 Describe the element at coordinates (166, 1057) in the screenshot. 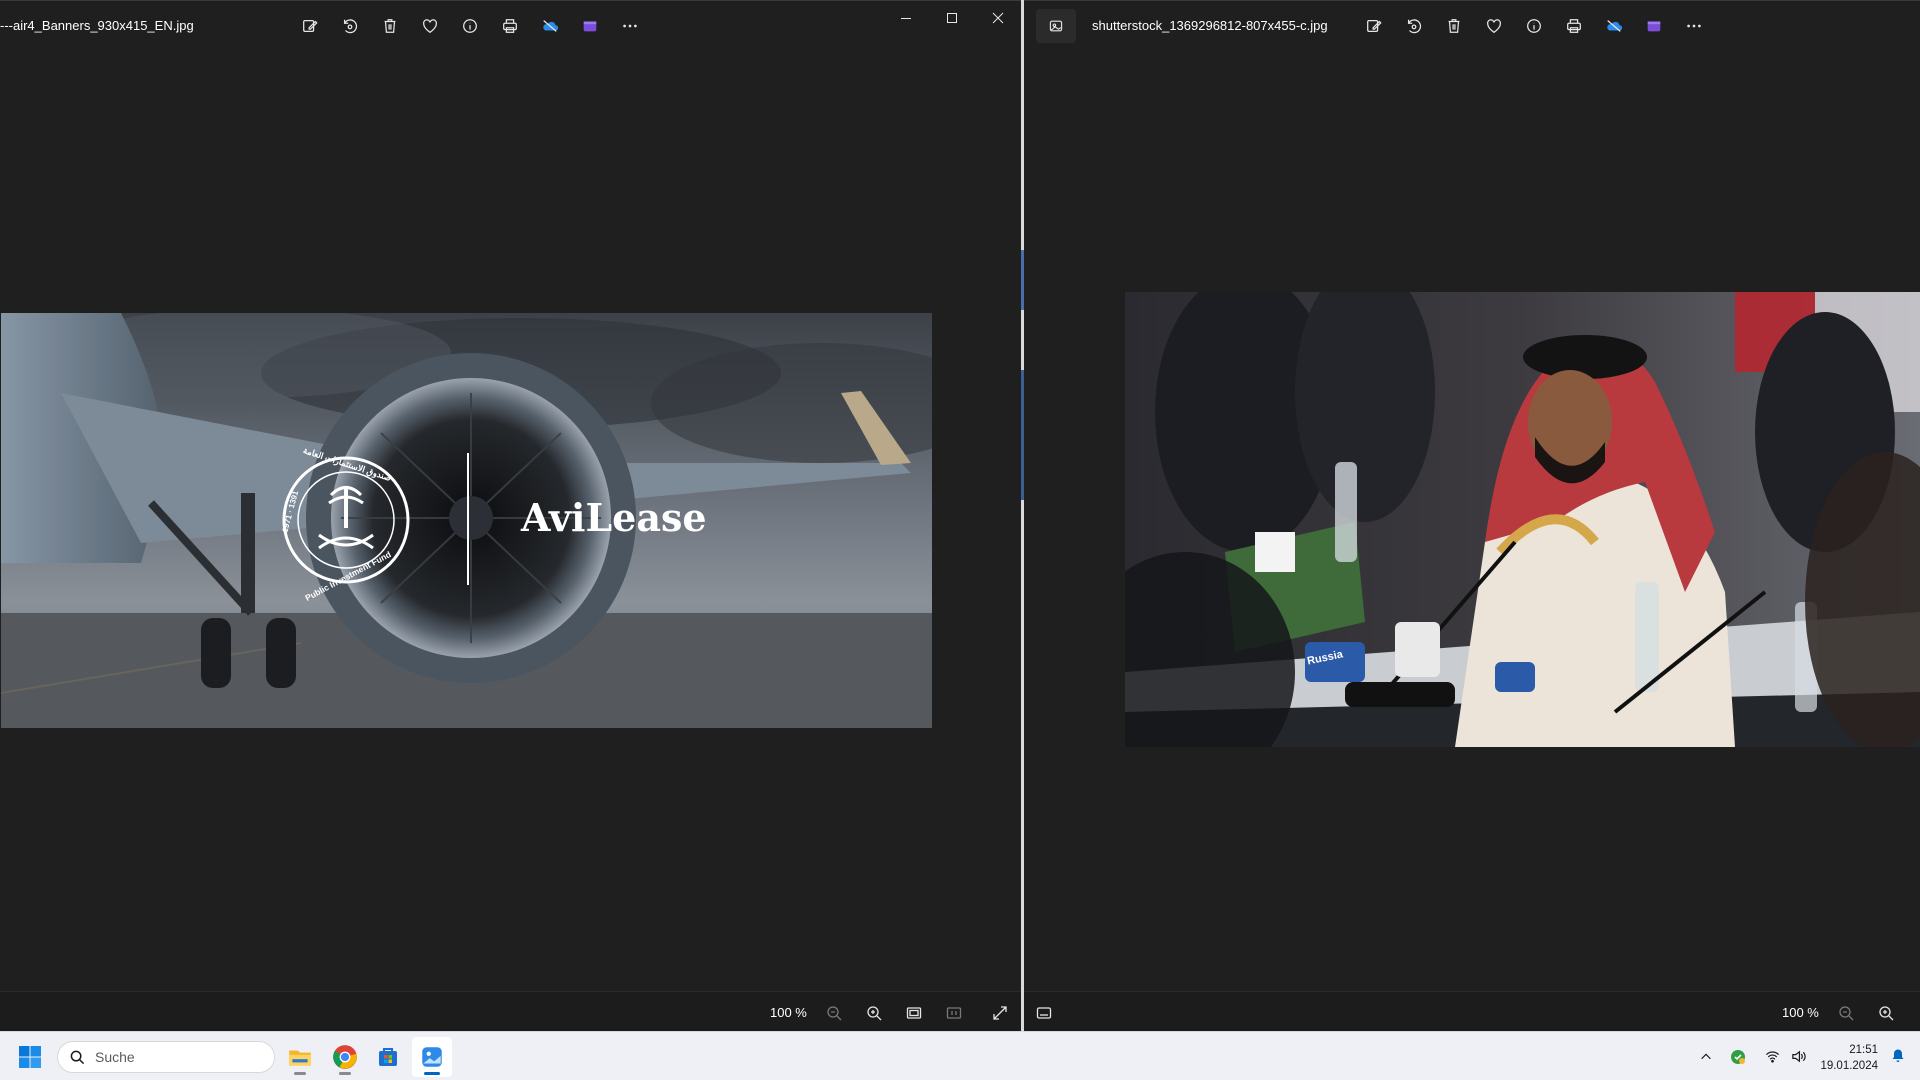

I see `taskbar-search: Suche` at that location.